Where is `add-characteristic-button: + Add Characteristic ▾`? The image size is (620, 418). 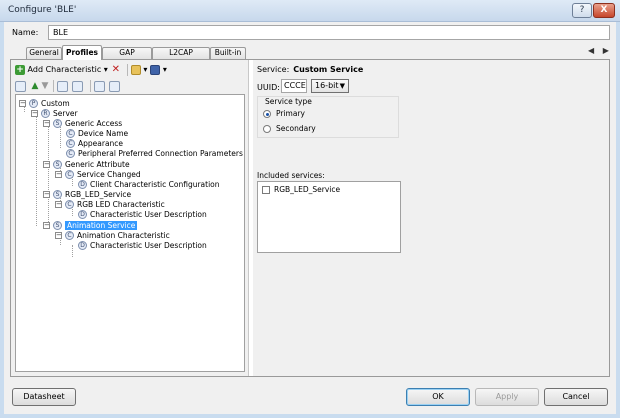
add-characteristic-button: + Add Characteristic ▾ is located at coordinates (61, 70).